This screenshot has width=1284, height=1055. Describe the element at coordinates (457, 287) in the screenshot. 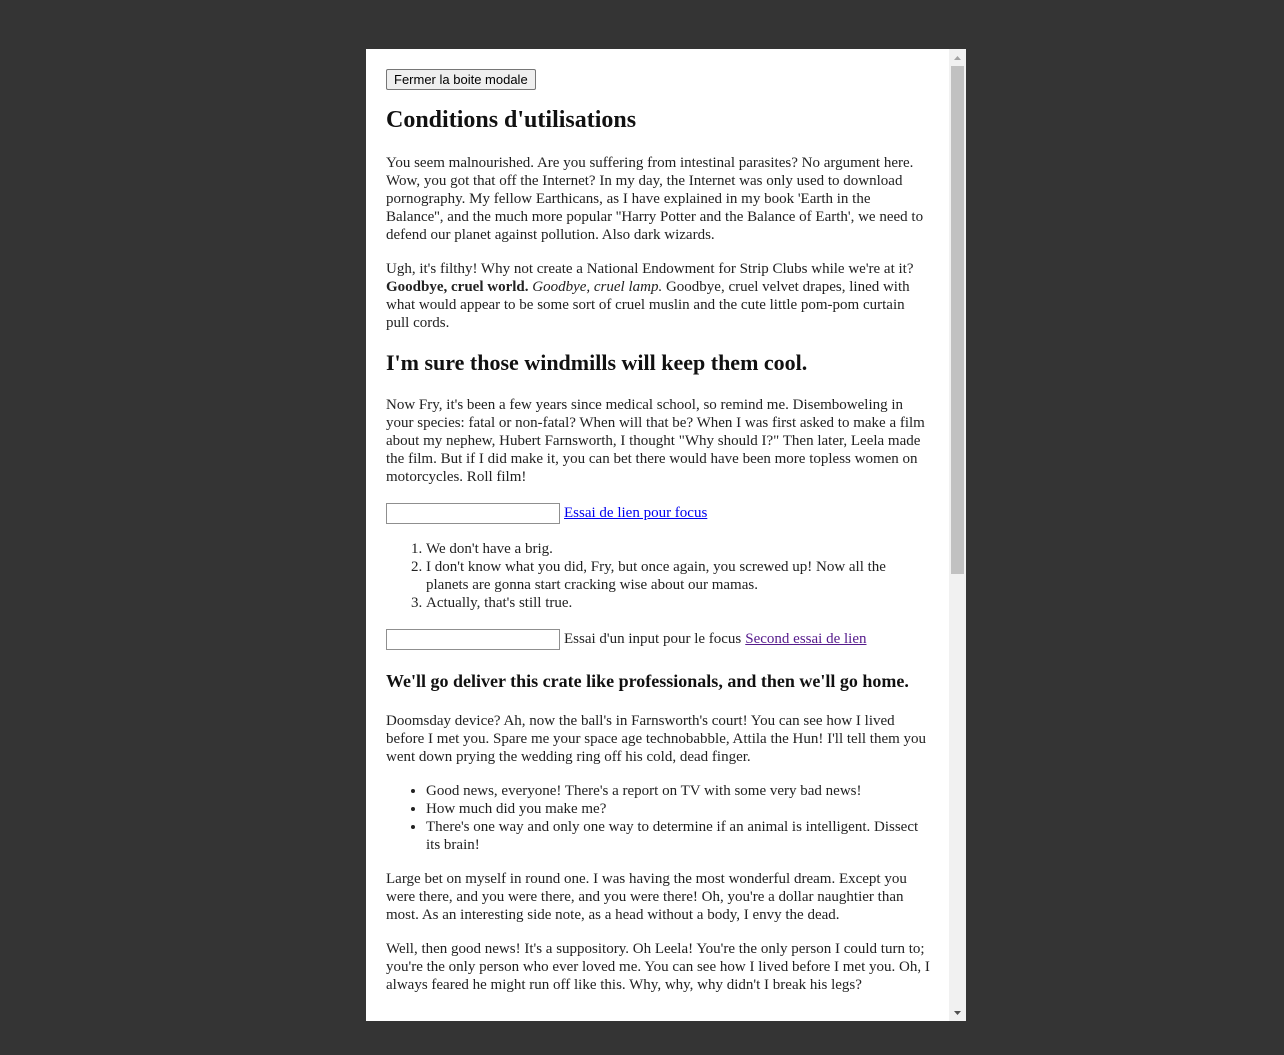

I see `paragraph-2-bold: Goodbye, cruel world.` at that location.